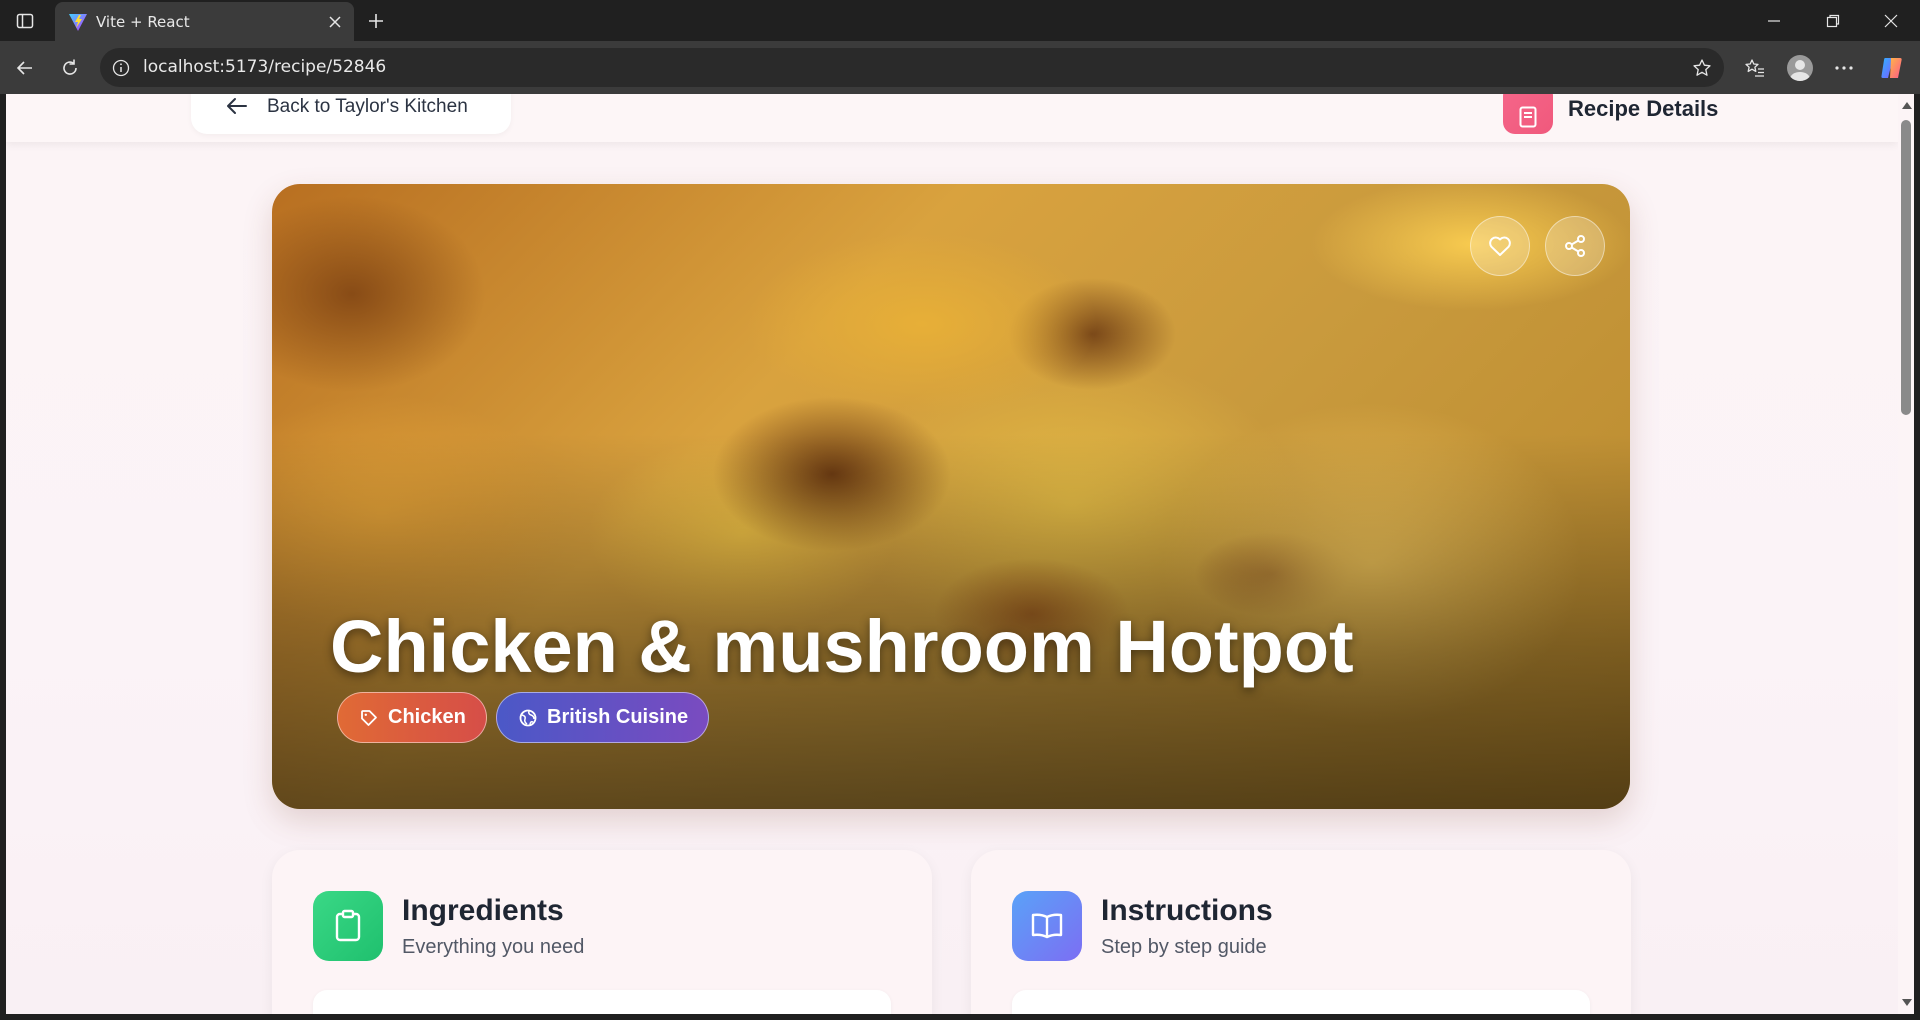 The image size is (1920, 1020). I want to click on browser-toolbar: localhost:5173/recipe/52846, so click(960, 67).